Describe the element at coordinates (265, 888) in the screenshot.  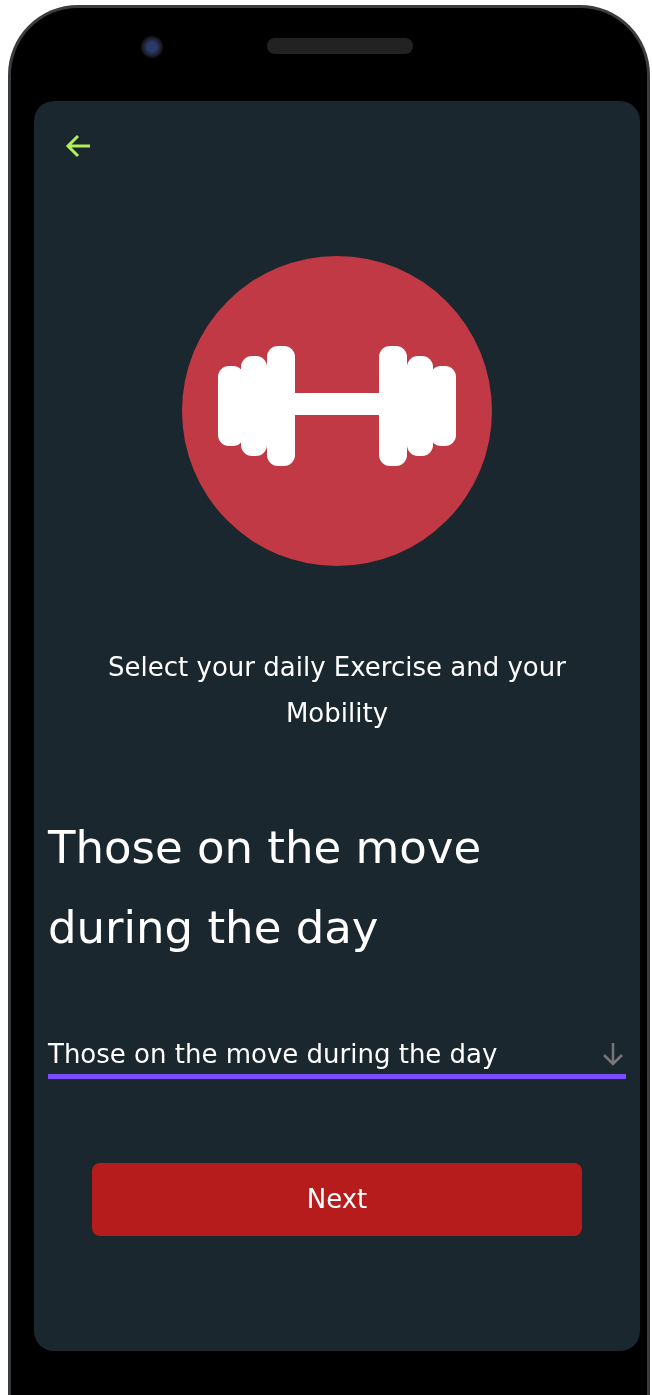
I see `selection-heading: Those on the move during the day` at that location.